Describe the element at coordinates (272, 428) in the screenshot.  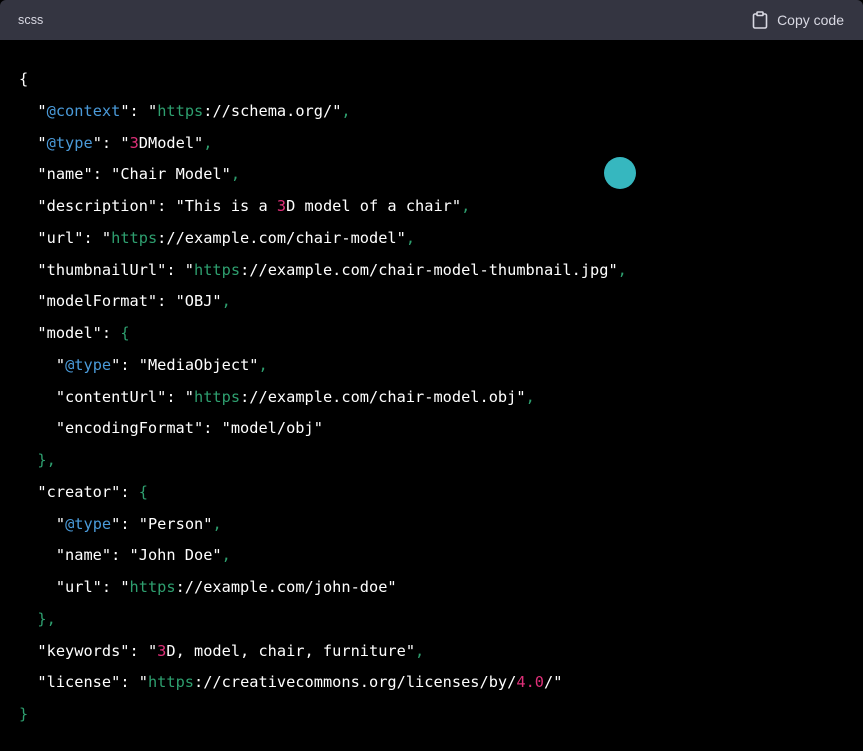
I see `code-token: "model/obj"` at that location.